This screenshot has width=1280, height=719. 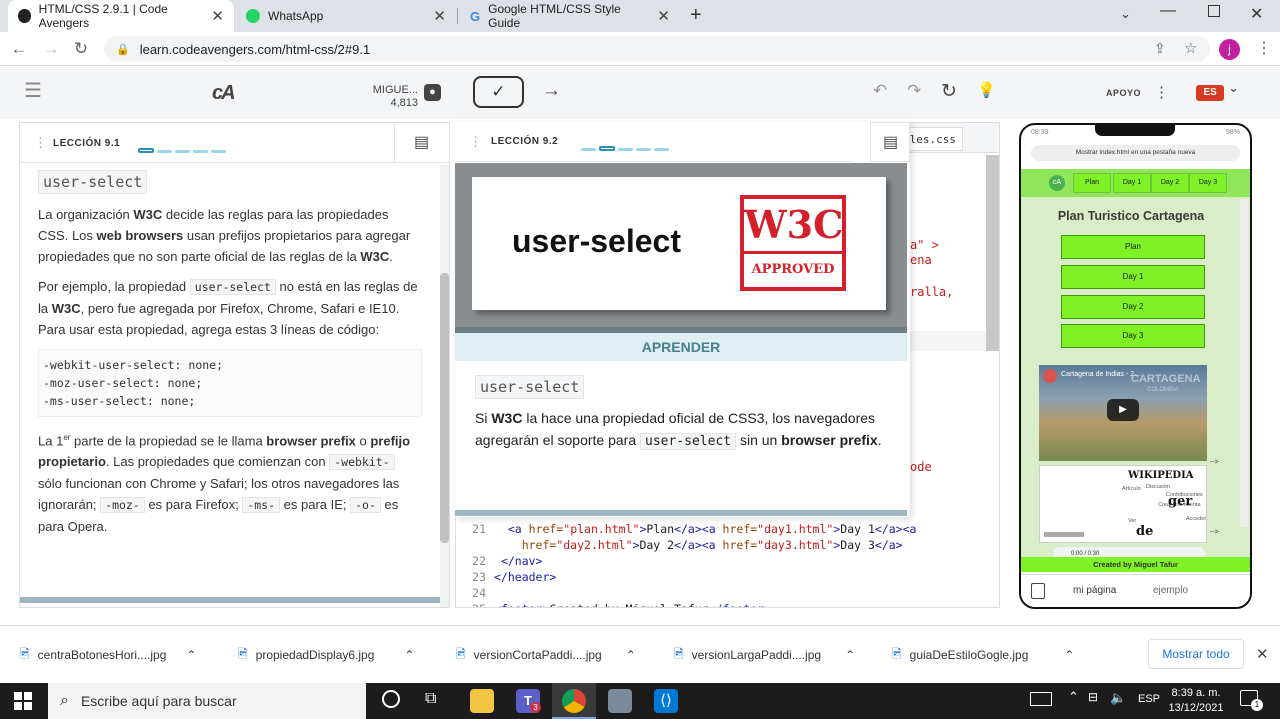 What do you see at coordinates (326, 655) in the screenshot?
I see `download-item: 🖻 propiedadDisplay6.jpg ⌃` at bounding box center [326, 655].